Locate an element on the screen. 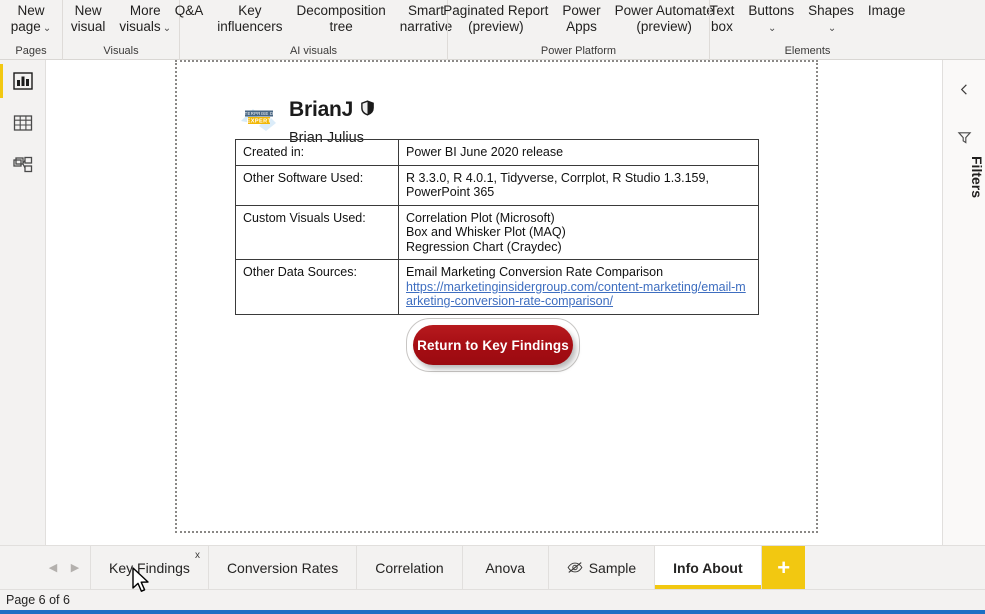 The height and width of the screenshot is (614, 985). ribbon-button-label-line2-text: visual is located at coordinates (88, 26).